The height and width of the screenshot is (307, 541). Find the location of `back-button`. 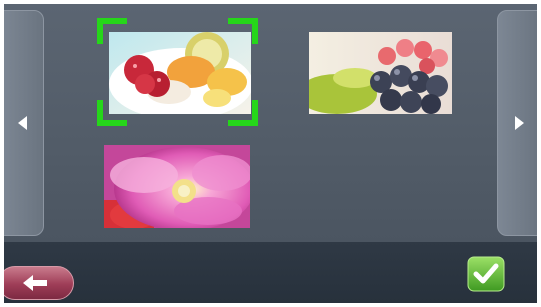

back-button is located at coordinates (39, 283).